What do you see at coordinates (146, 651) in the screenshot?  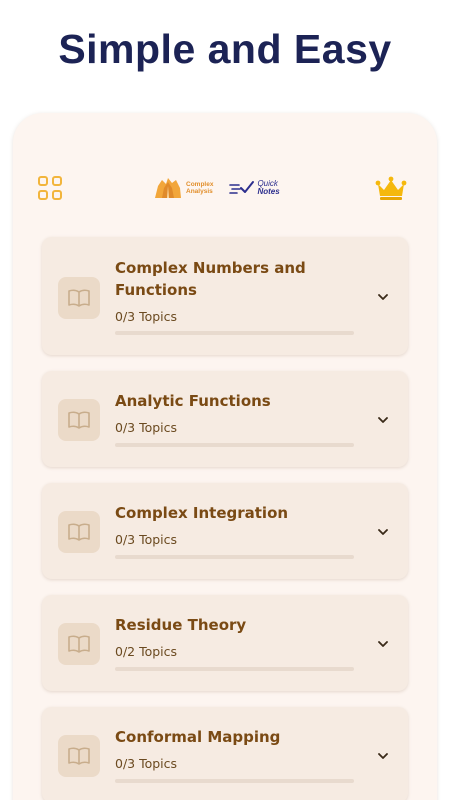 I see `chapter-topics-count: 0/2 Topics` at bounding box center [146, 651].